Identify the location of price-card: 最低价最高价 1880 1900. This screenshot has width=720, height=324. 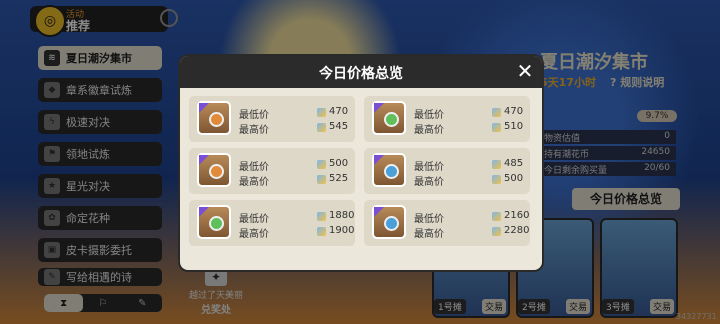
(272, 223).